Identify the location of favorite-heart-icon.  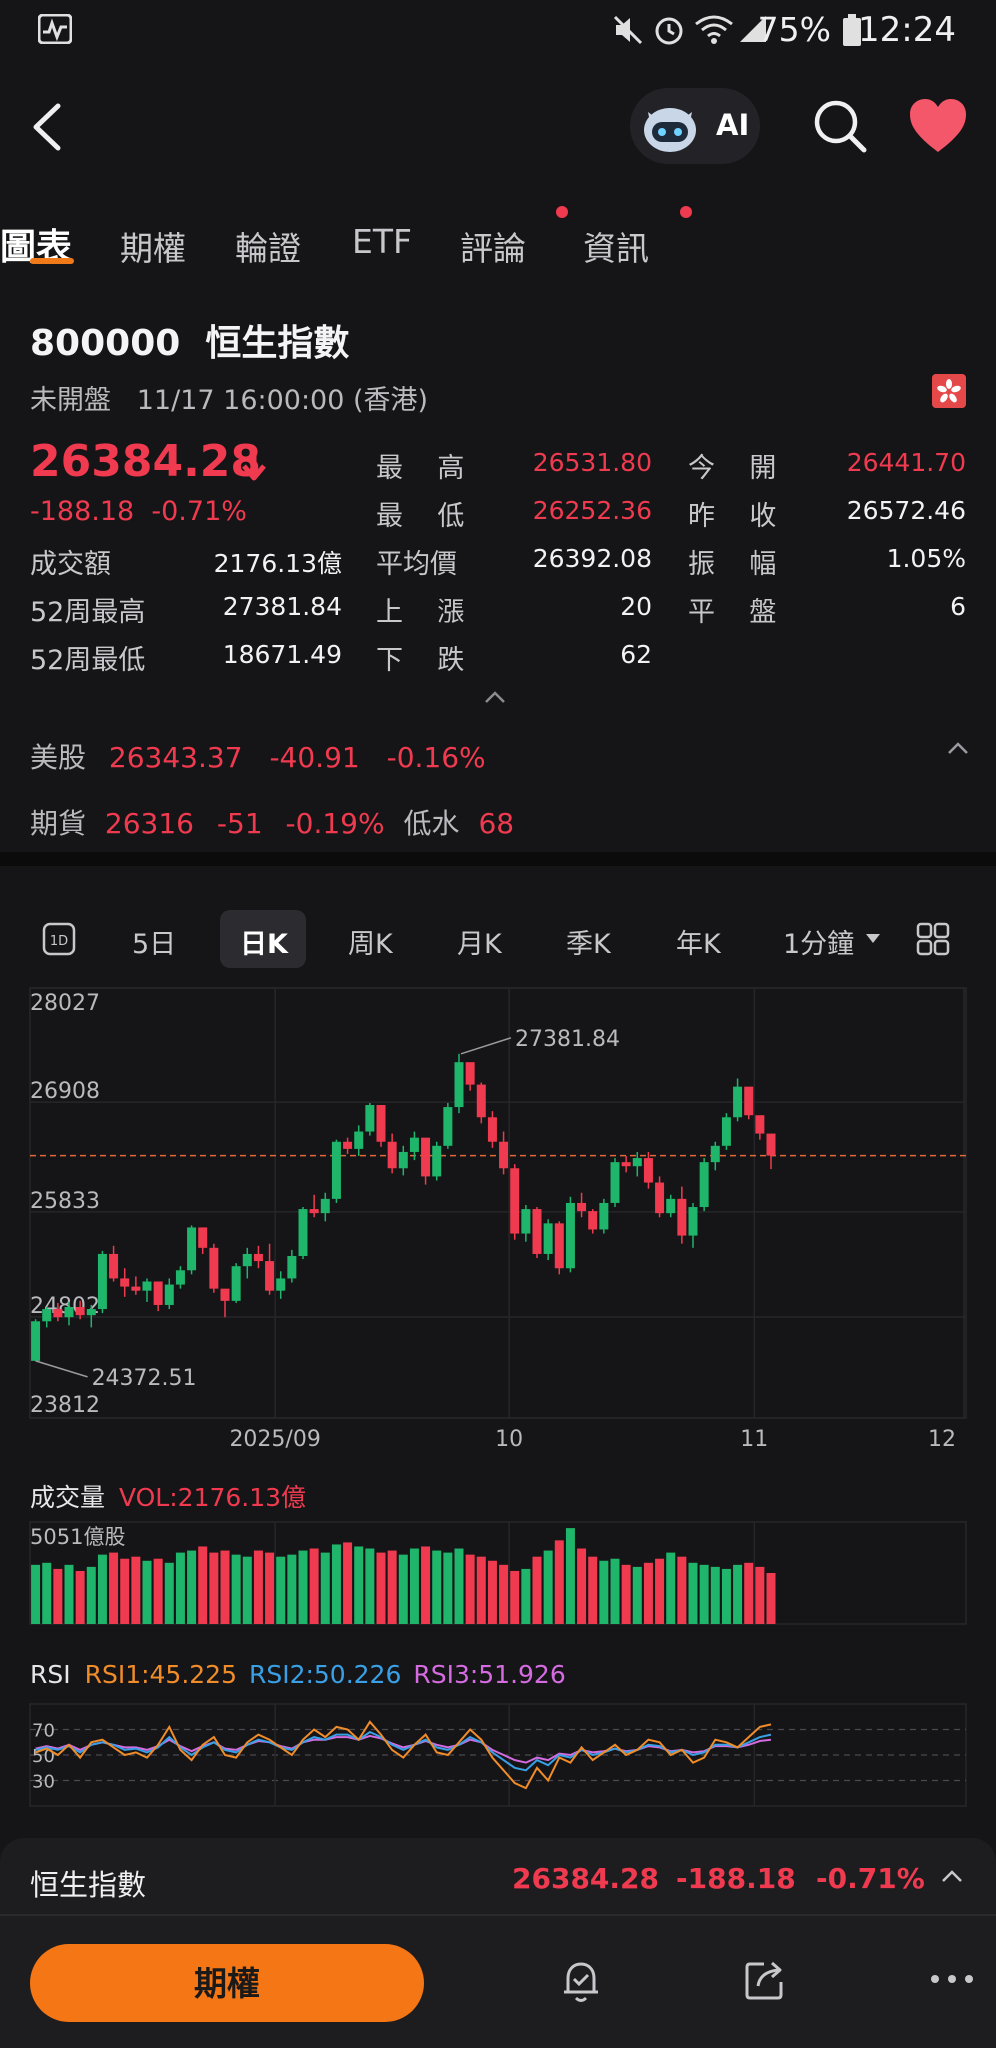
(938, 126).